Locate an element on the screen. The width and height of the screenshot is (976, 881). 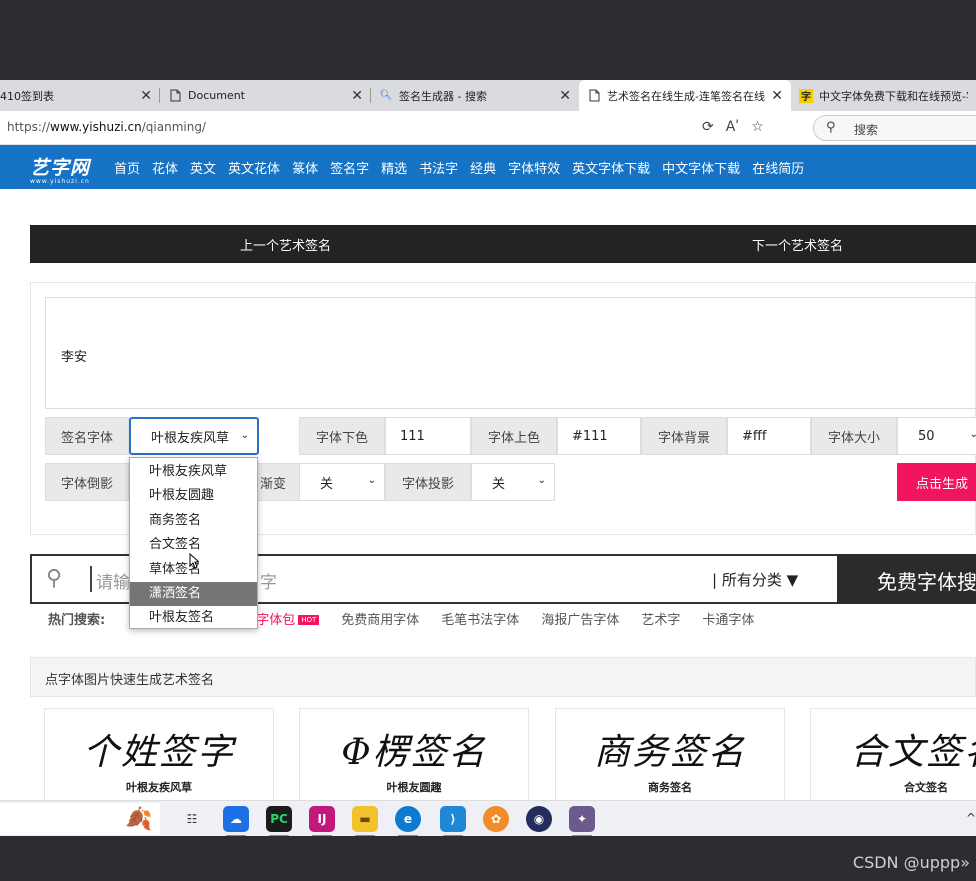
signature-card-name: 叶根友疾风草 is located at coordinates (159, 787).